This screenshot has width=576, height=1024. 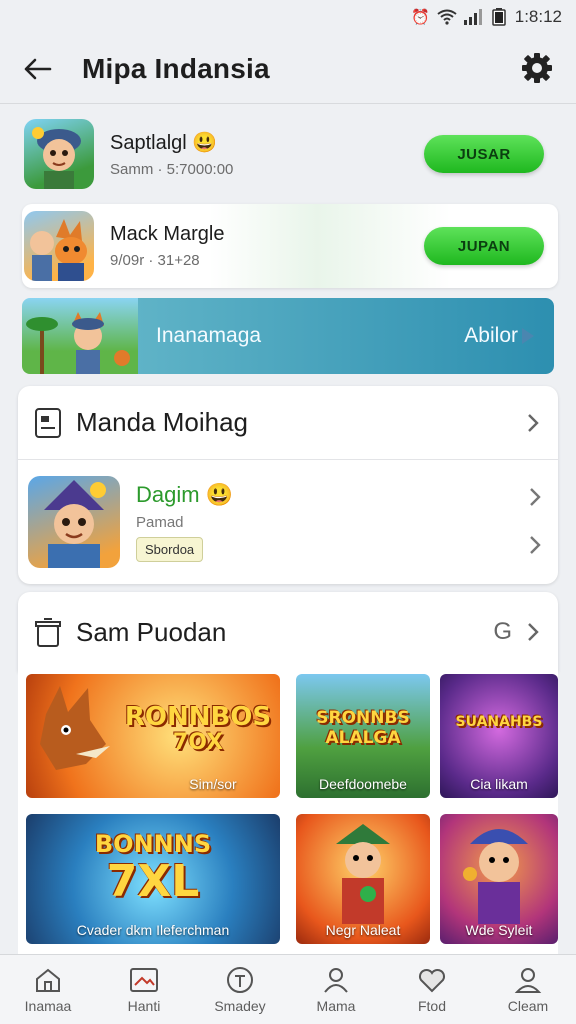 I want to click on signal-icon, so click(x=473, y=17).